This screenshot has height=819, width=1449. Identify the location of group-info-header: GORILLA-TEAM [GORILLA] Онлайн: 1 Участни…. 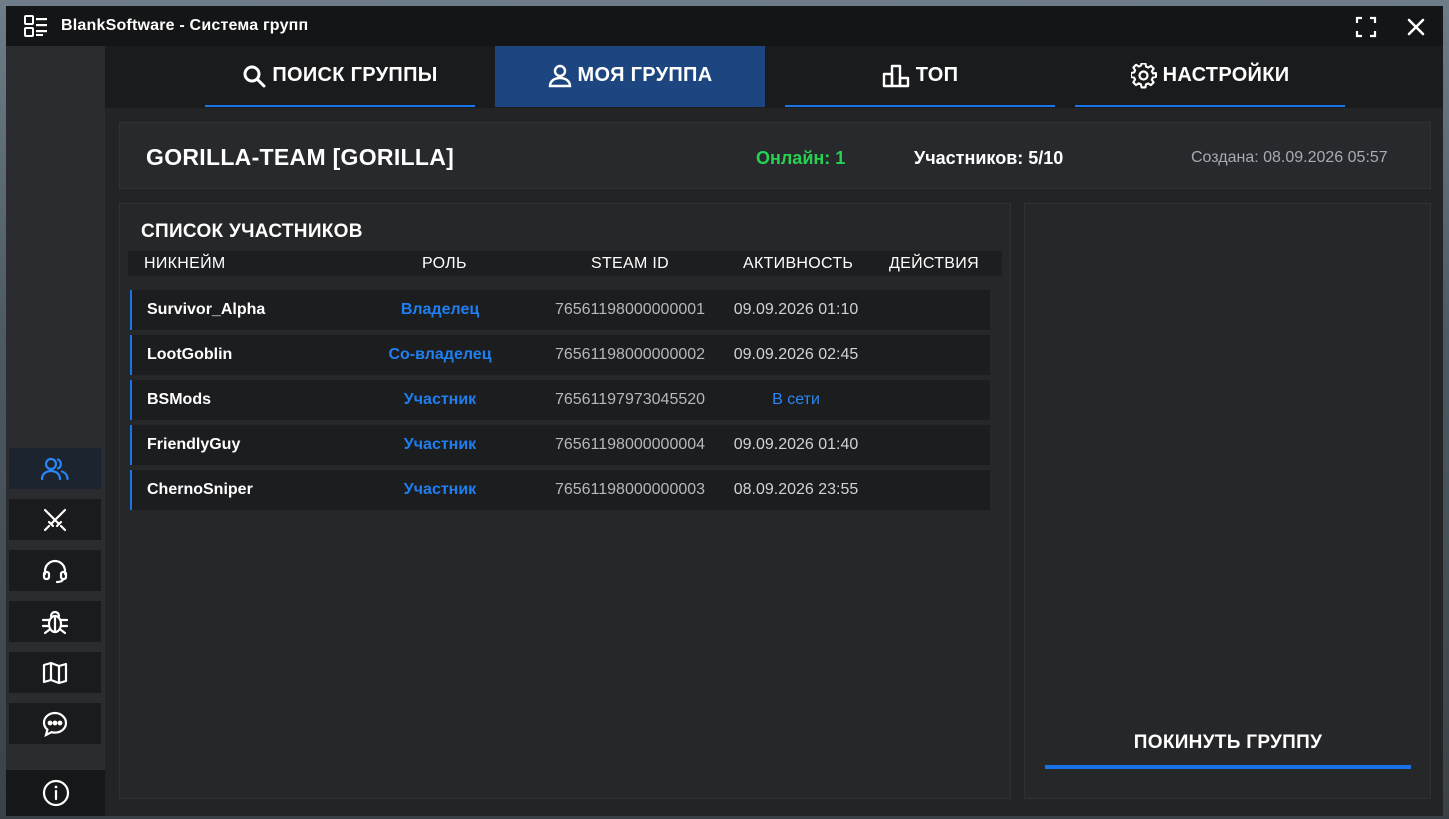
(775, 155).